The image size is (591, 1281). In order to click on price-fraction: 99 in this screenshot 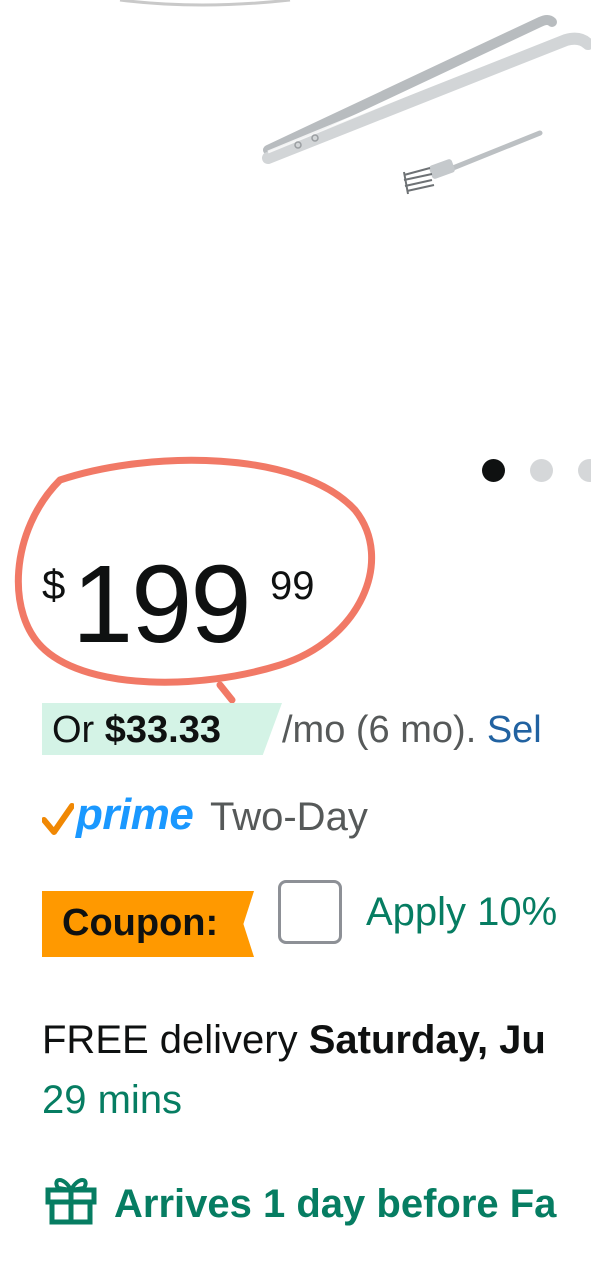, I will do `click(292, 586)`.